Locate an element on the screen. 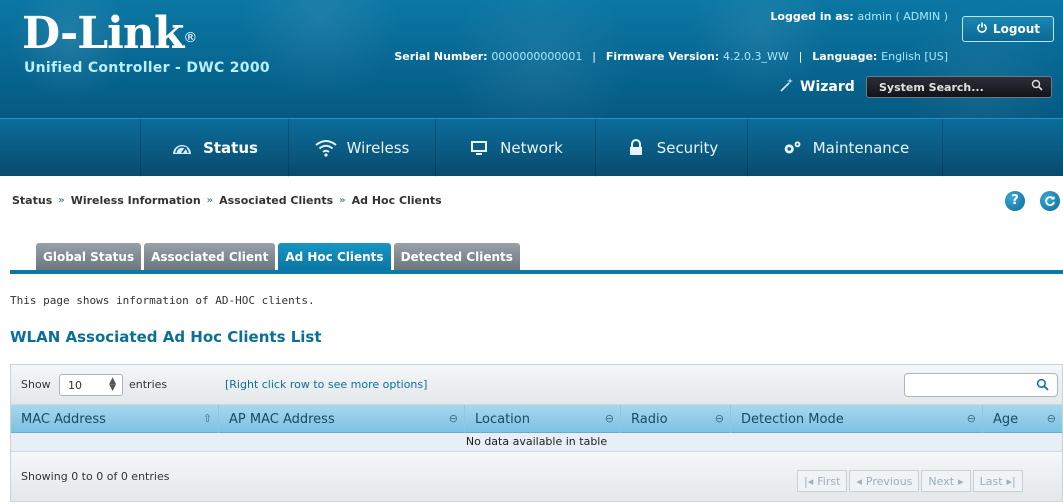 This screenshot has width=1063, height=504. logged-in-label: Logged in as: is located at coordinates (812, 16).